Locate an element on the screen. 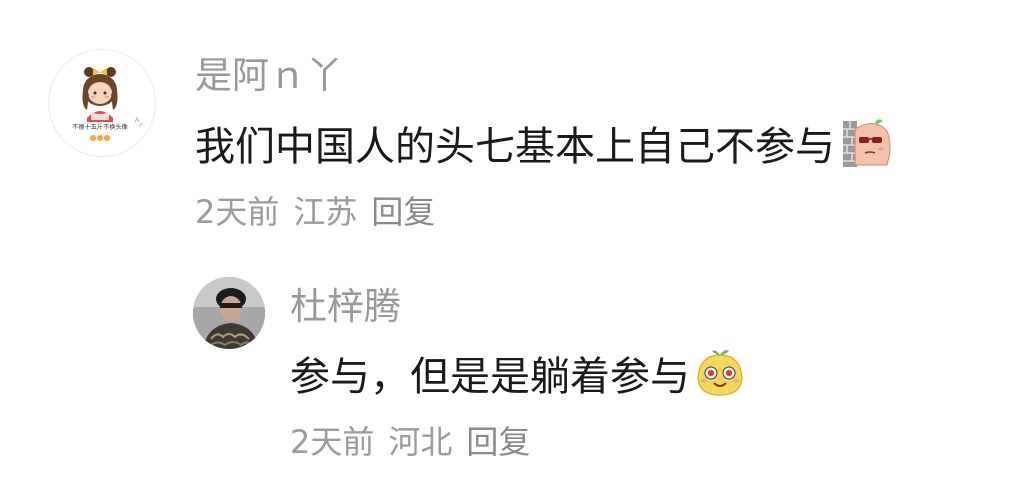 Image resolution: width=1018 pixels, height=489 pixels. peeking-behind-wall-icon is located at coordinates (867, 143).